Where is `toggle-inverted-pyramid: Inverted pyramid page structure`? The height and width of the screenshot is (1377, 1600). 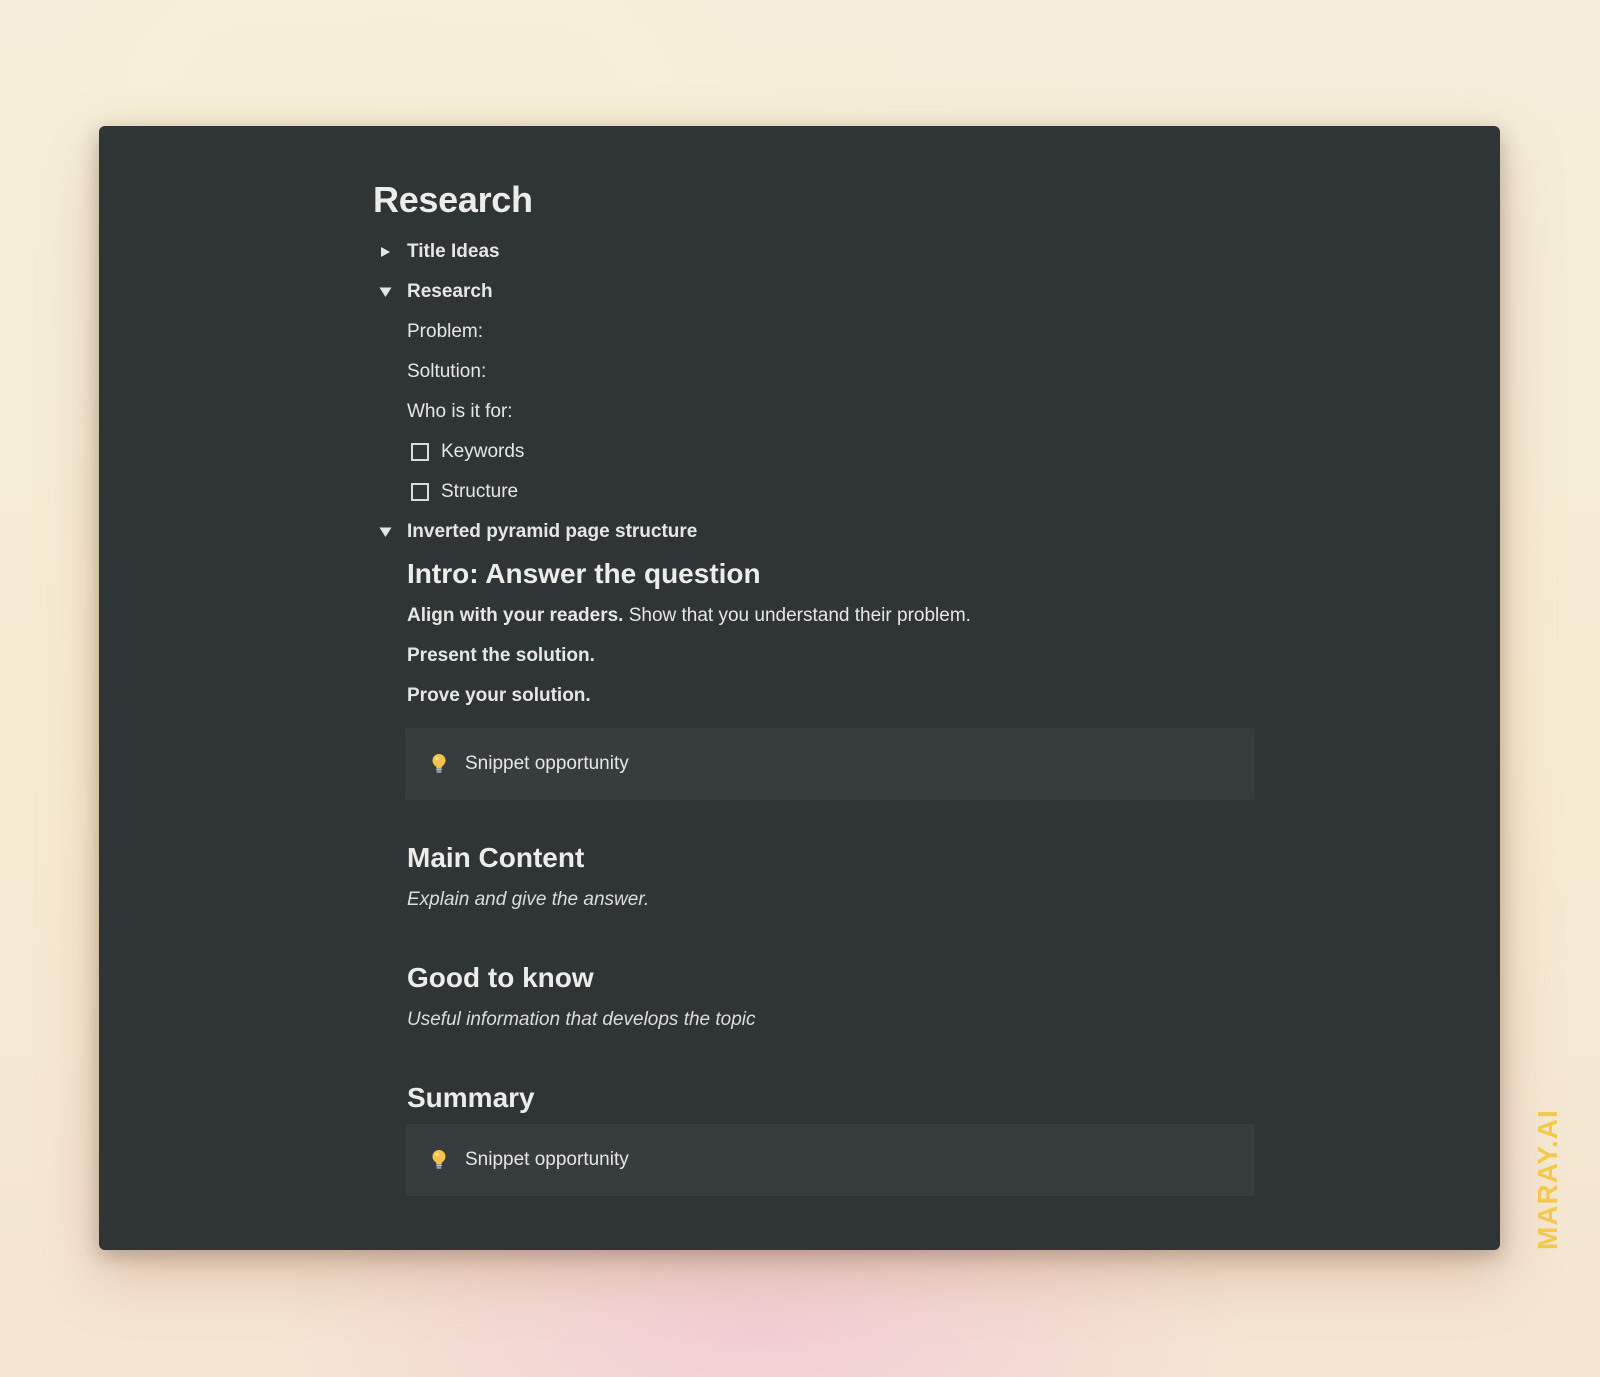 toggle-inverted-pyramid: Inverted pyramid page structure is located at coordinates (813, 532).